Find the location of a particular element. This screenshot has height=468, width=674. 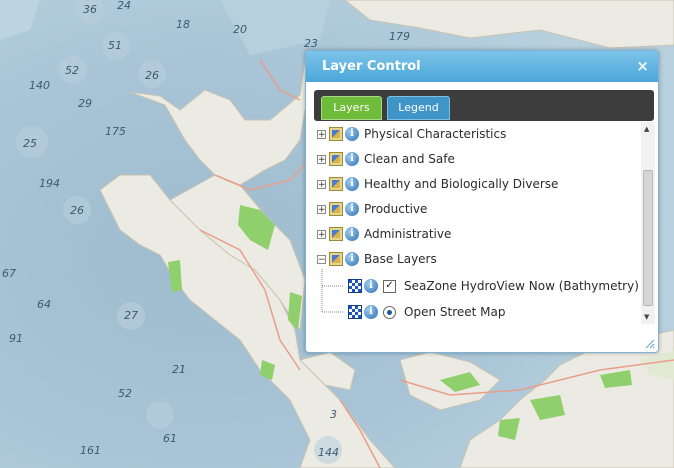

depth-label: 194 is located at coordinates (49, 183).